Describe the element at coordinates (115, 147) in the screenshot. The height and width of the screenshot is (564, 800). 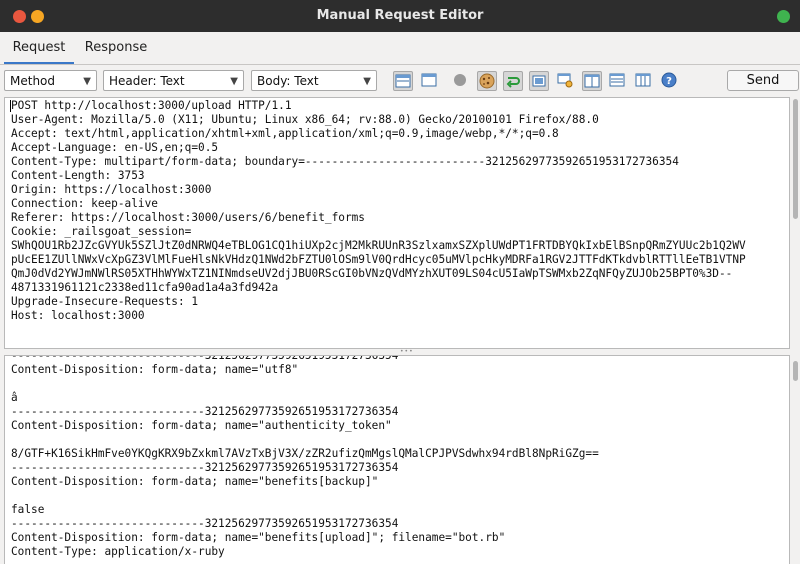
I see `header-line: Accept-Language: en-US,en;q=0.5` at that location.